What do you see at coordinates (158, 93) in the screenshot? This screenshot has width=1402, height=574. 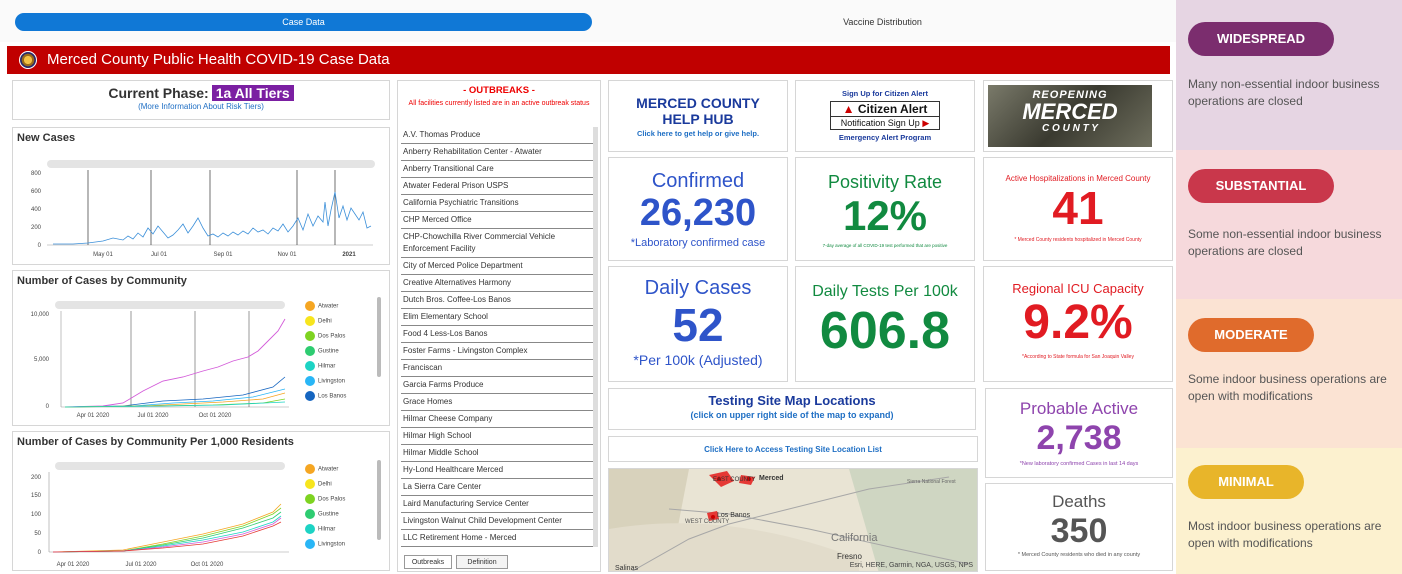 I see `phase-label: Current Phase:` at bounding box center [158, 93].